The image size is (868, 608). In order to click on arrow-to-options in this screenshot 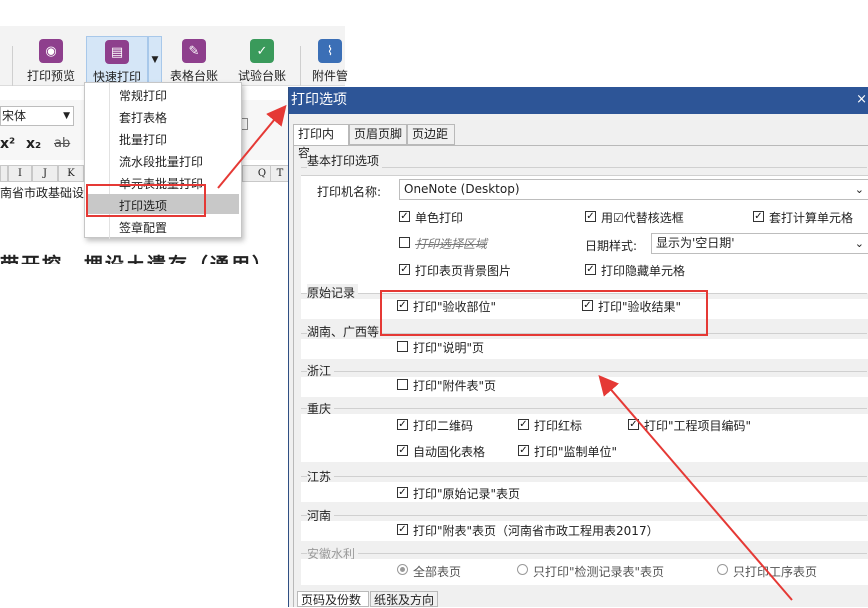, I will do `click(695, 487)`.